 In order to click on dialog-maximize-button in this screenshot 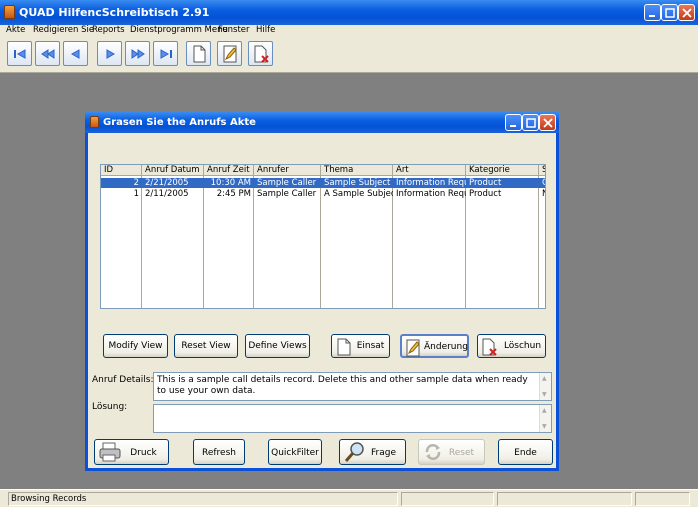, I will do `click(530, 122)`.